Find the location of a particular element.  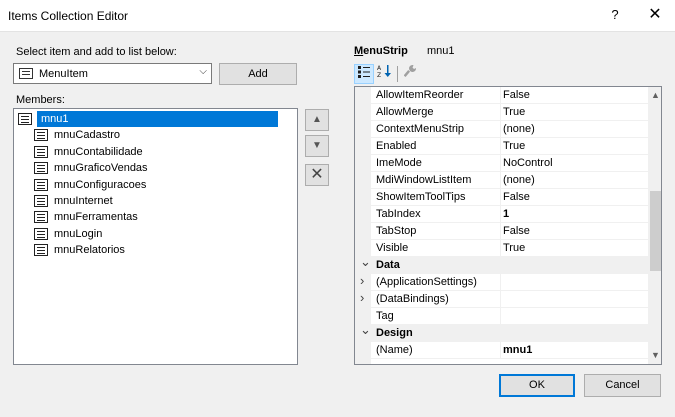

cancel-button: Cancel is located at coordinates (622, 385).